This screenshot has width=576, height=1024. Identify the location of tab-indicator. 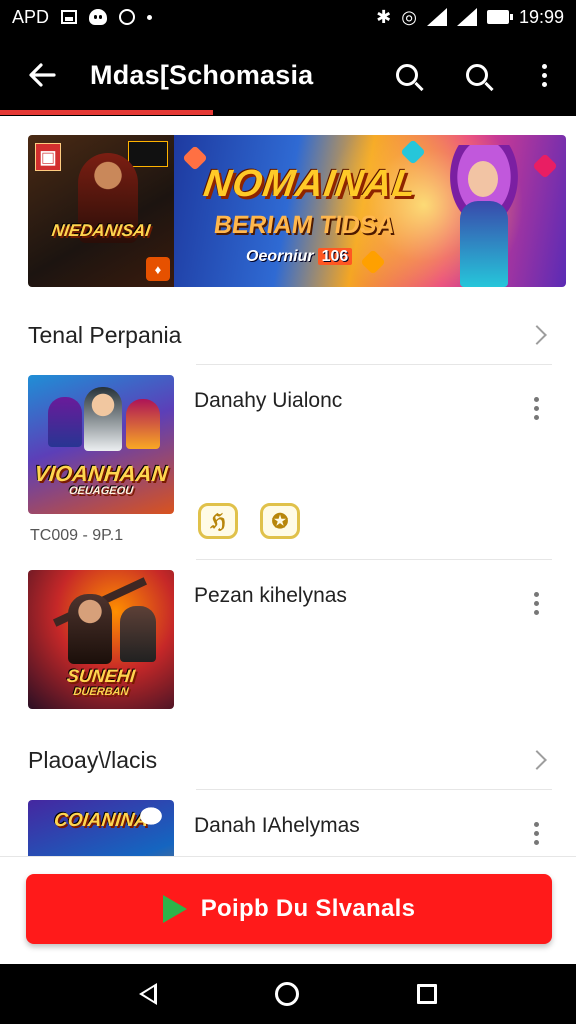
(106, 112).